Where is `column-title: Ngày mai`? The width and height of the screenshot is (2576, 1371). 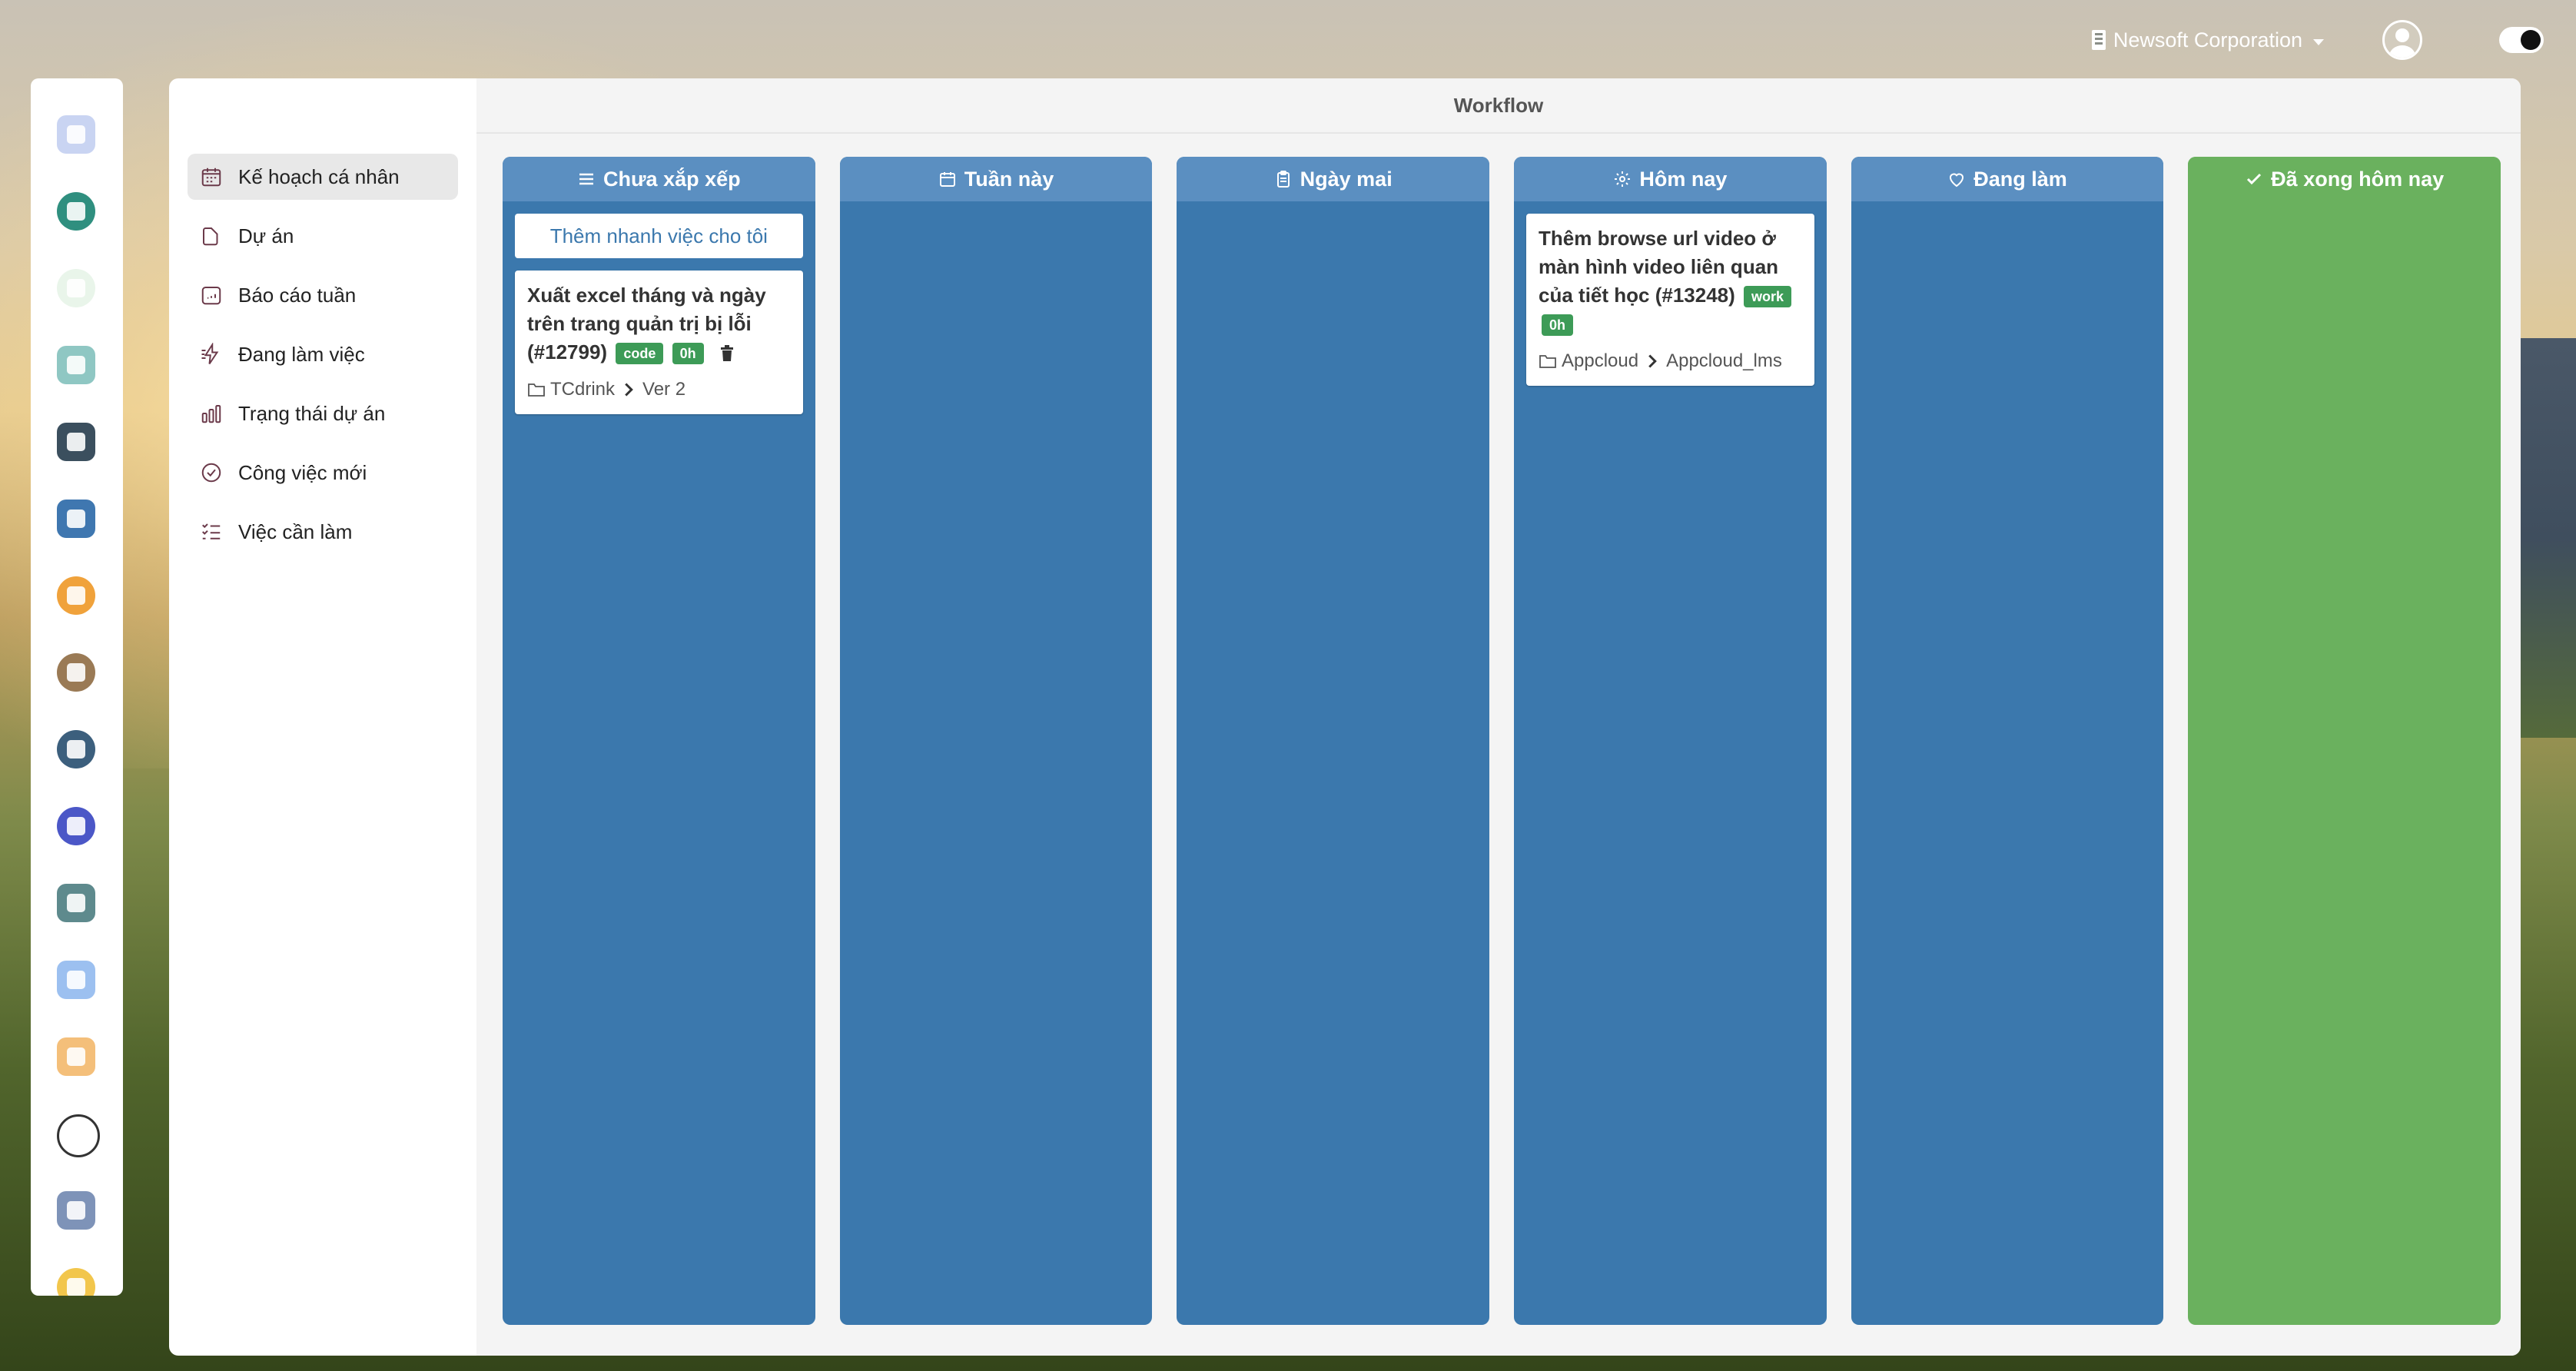
column-title: Ngày mai is located at coordinates (1346, 179).